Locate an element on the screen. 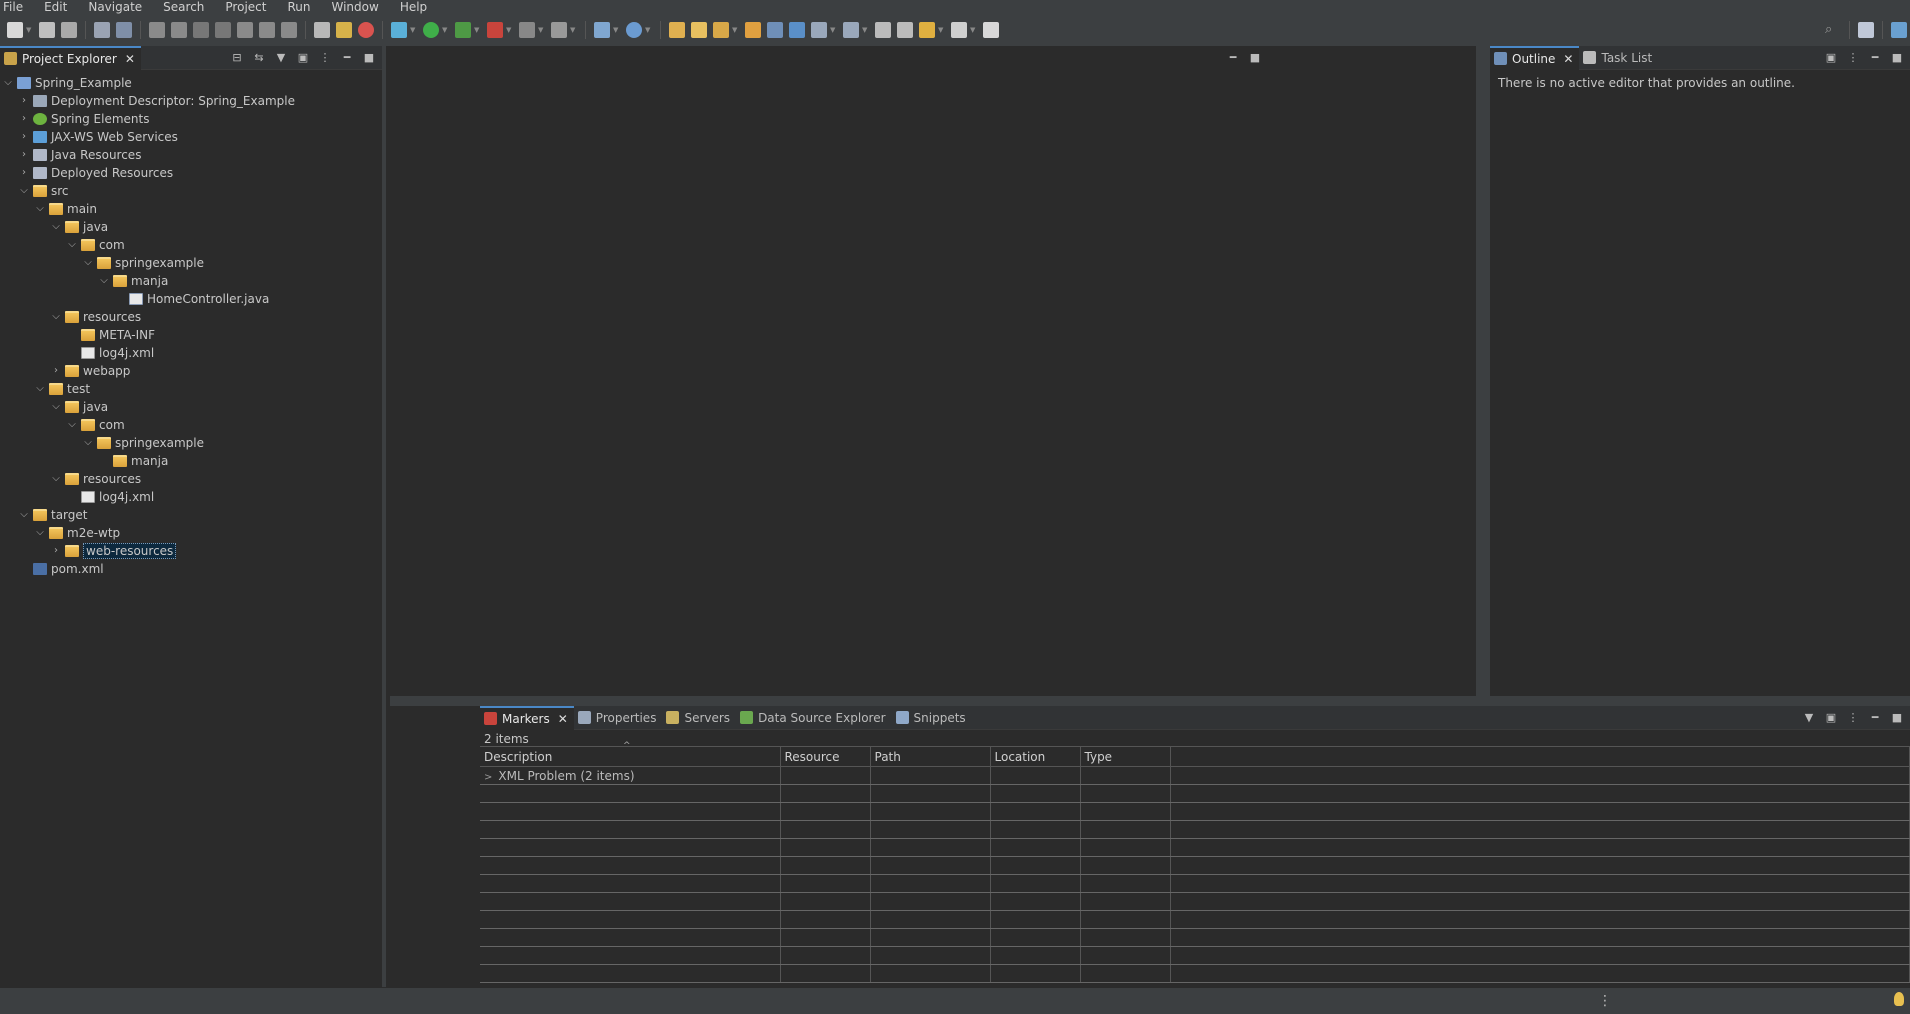  menu-edit: Edit is located at coordinates (59, 7).